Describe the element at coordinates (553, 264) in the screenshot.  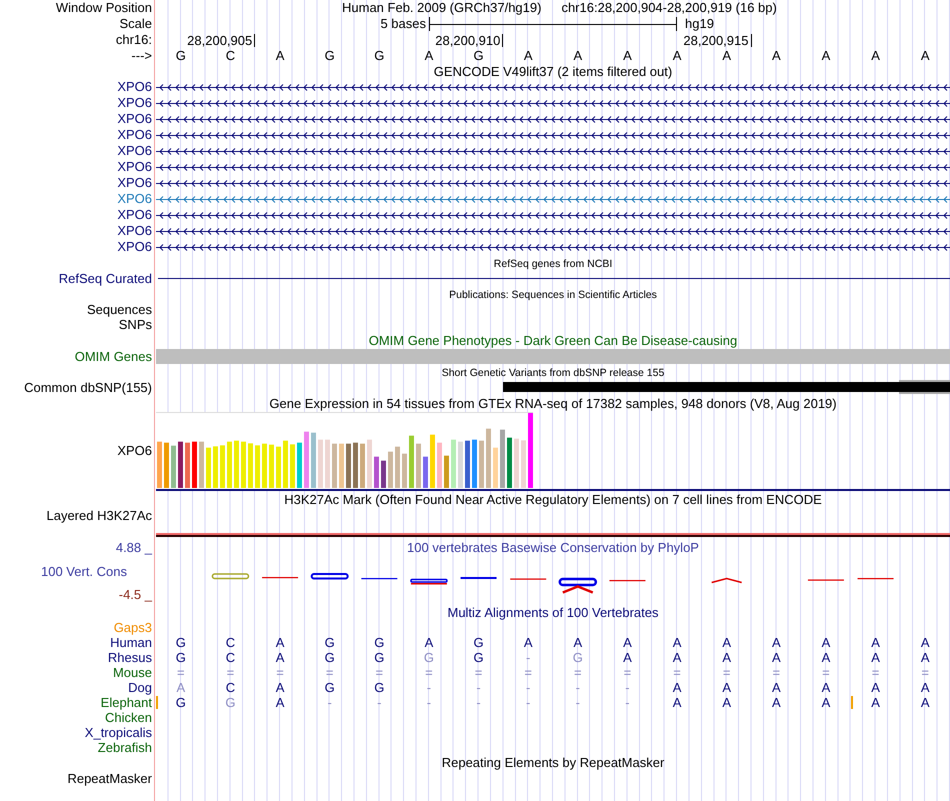
I see `track-title: RefSeq genes from NCBI` at that location.